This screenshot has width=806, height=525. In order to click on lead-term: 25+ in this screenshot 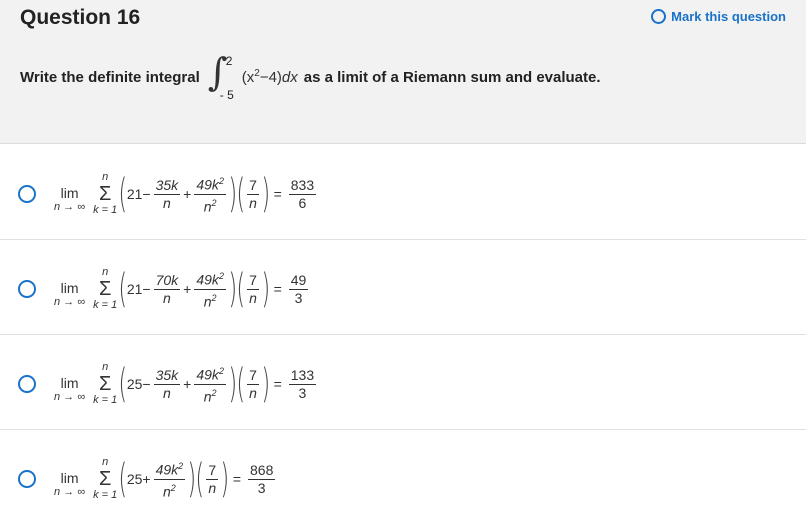, I will do `click(138, 479)`.